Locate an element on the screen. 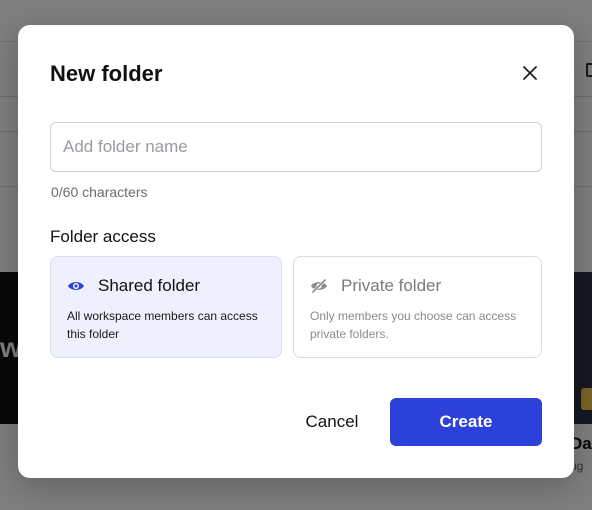 Image resolution: width=592 pixels, height=510 pixels. dialog-title: New folder is located at coordinates (106, 73).